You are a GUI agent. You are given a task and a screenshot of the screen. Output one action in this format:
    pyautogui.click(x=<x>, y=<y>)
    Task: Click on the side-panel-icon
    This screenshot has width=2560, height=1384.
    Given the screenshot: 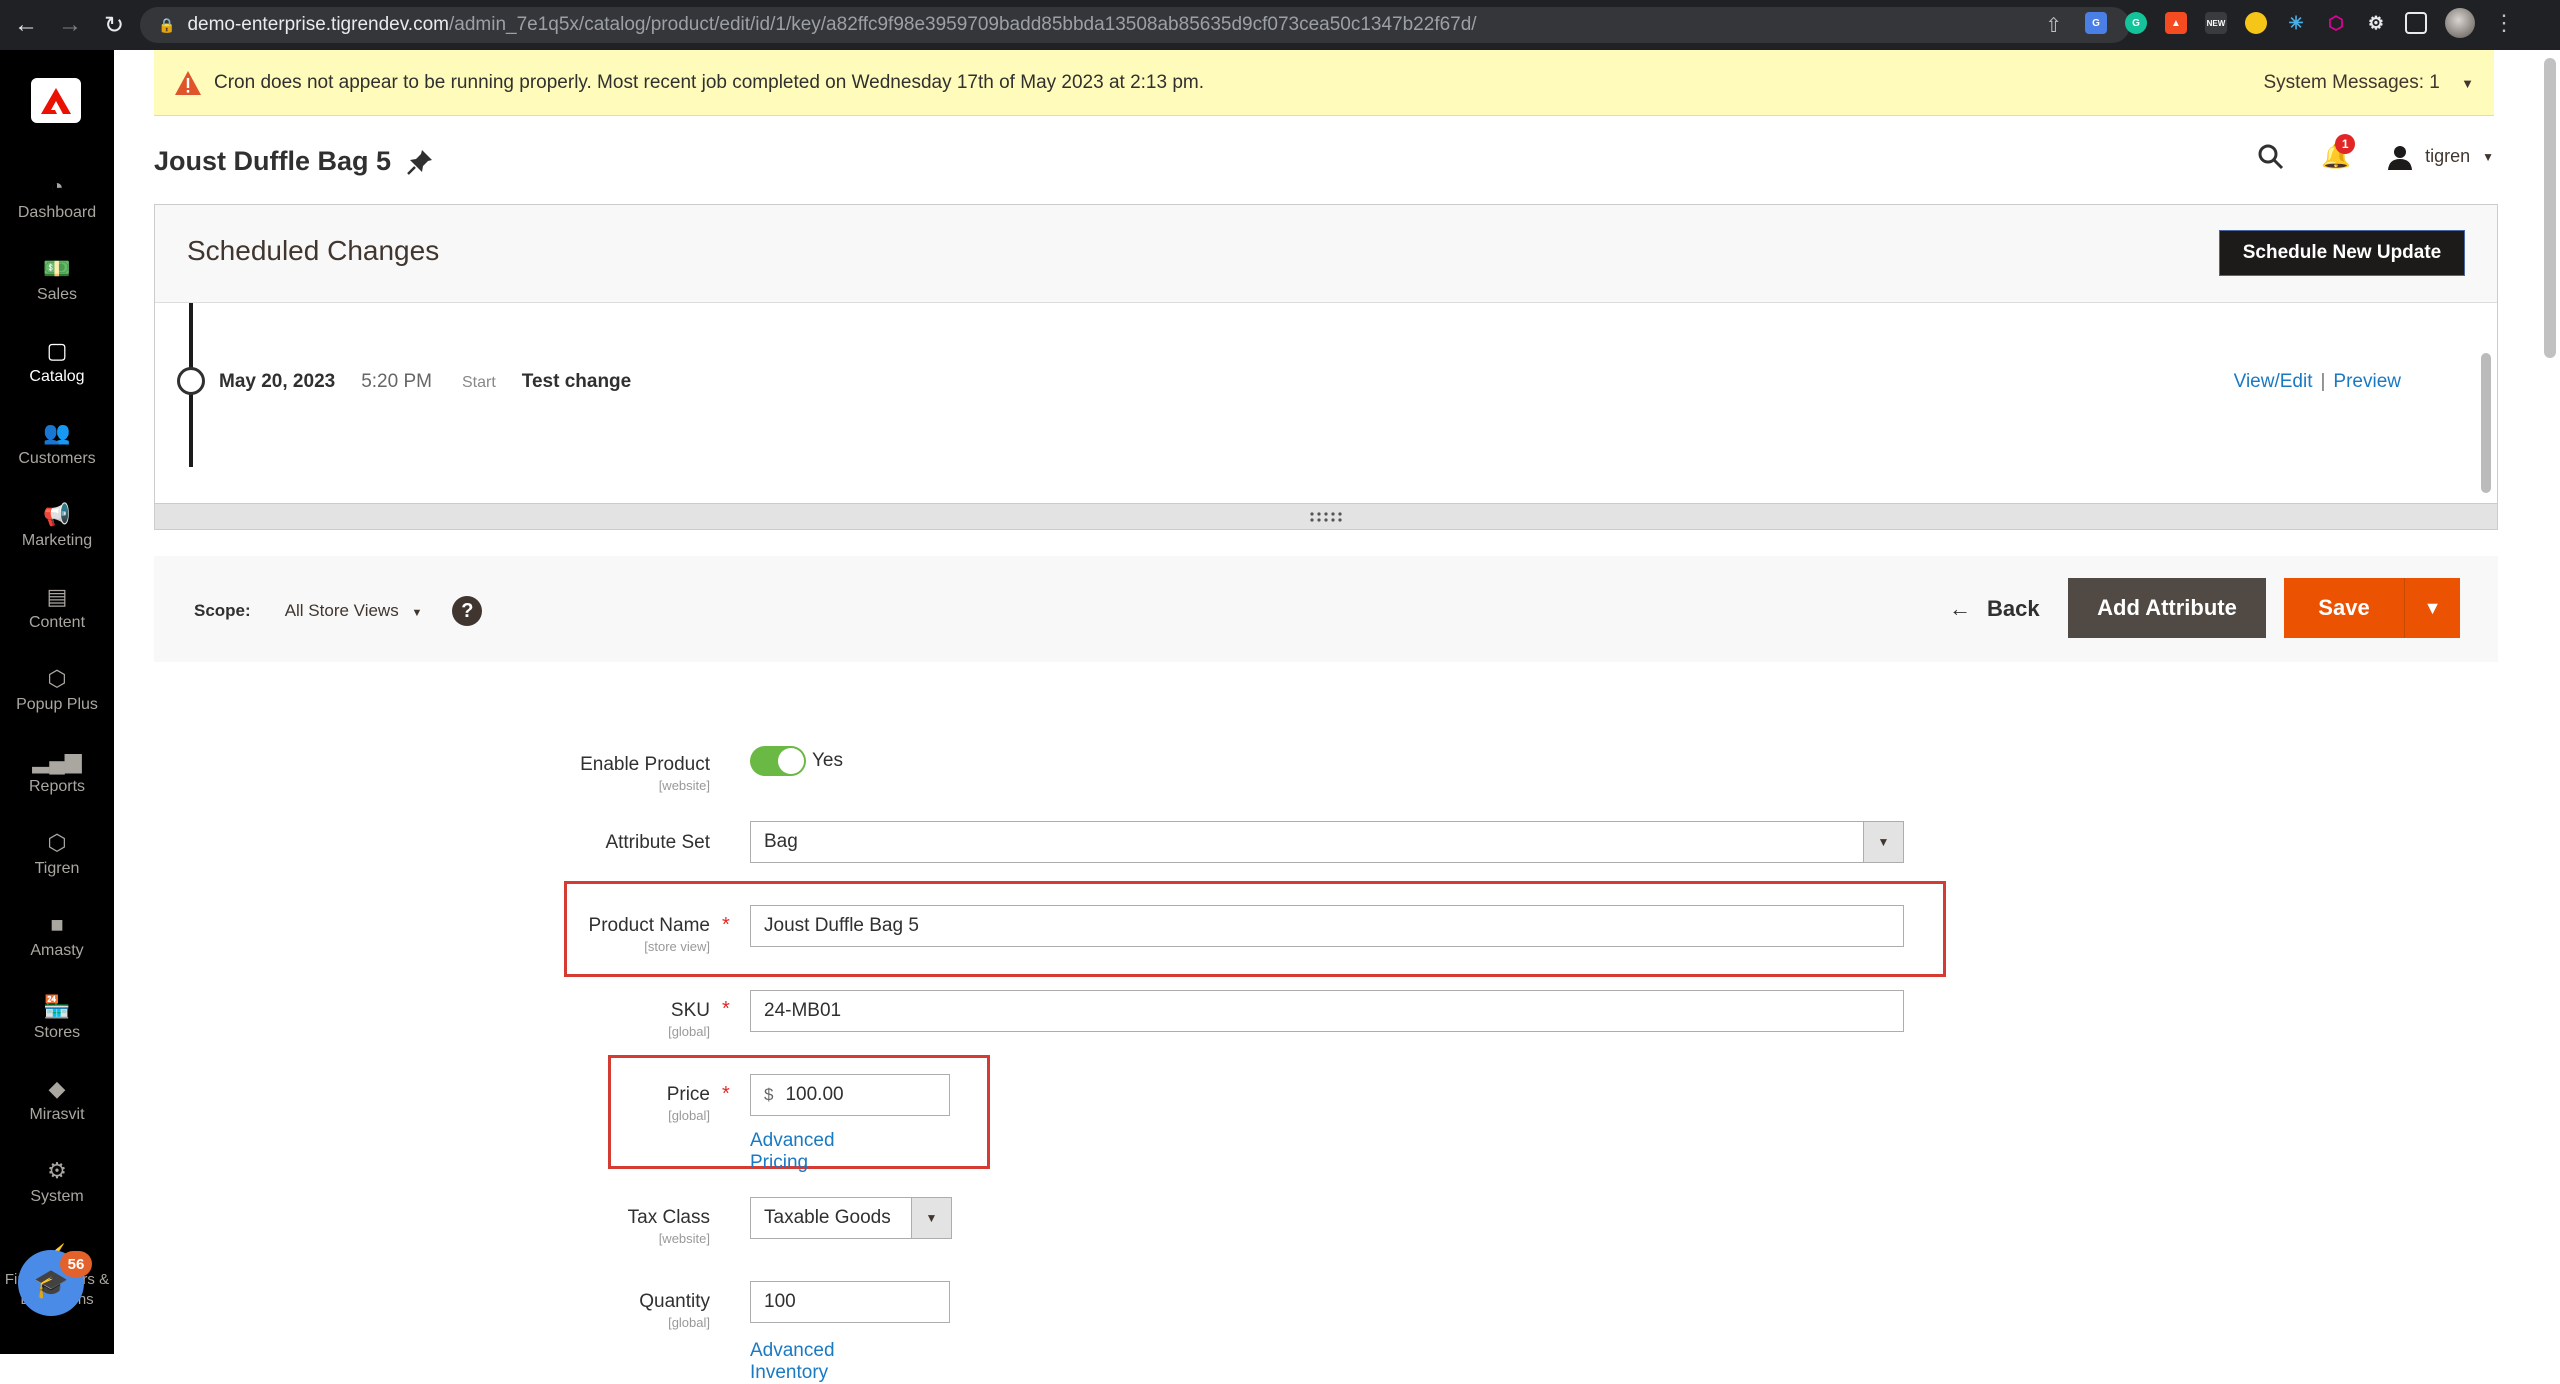 What is the action you would take?
    pyautogui.click(x=2416, y=23)
    